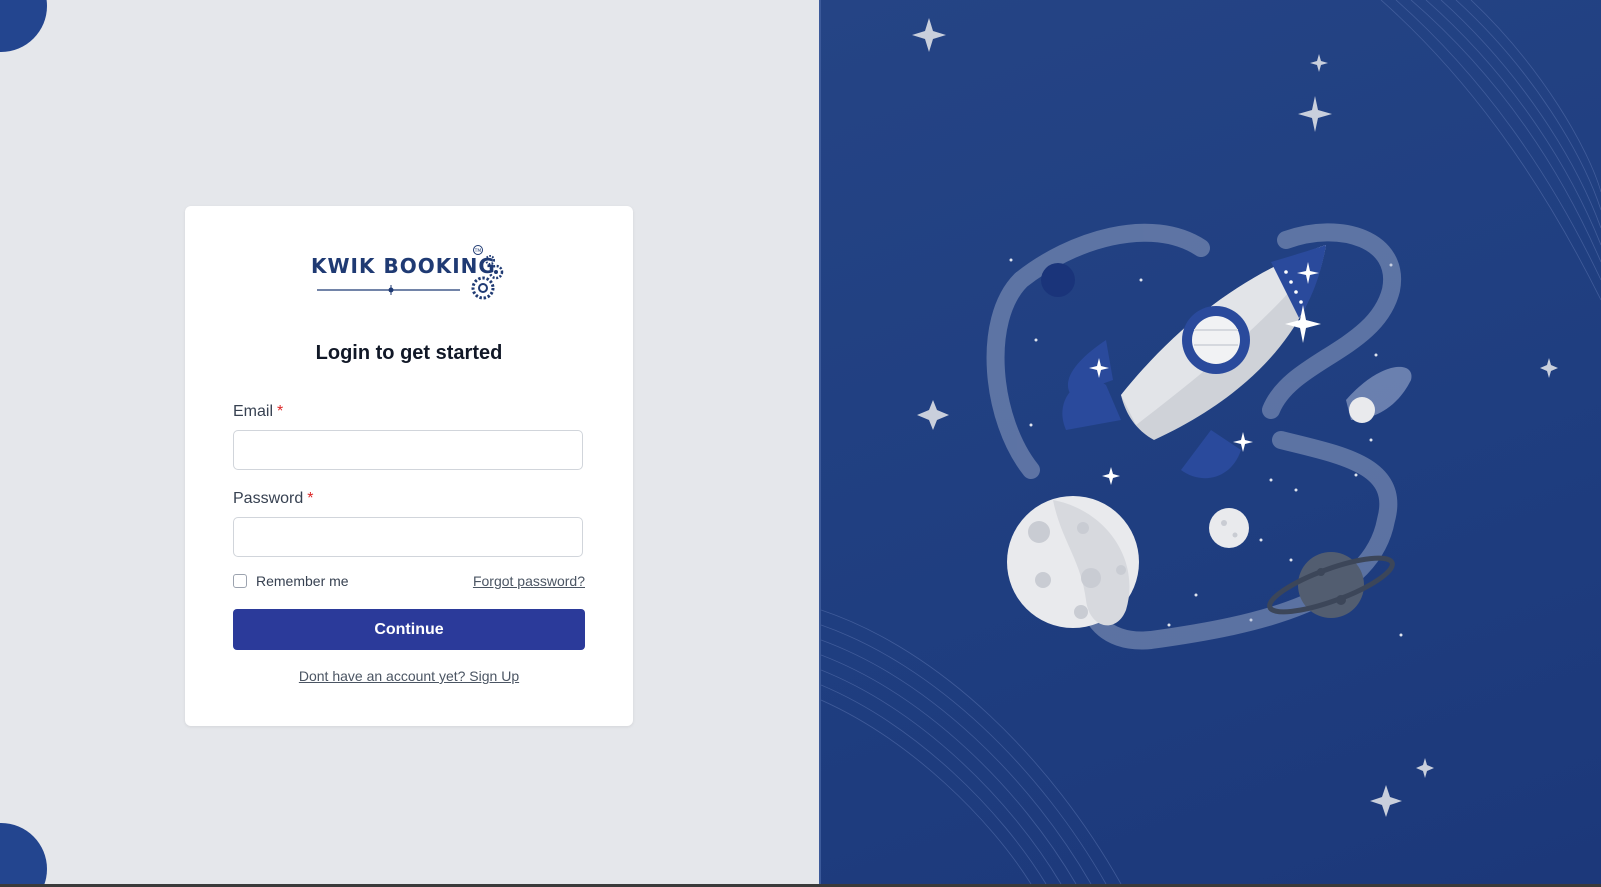 This screenshot has height=887, width=1601. Describe the element at coordinates (408, 450) in the screenshot. I see `email-input` at that location.